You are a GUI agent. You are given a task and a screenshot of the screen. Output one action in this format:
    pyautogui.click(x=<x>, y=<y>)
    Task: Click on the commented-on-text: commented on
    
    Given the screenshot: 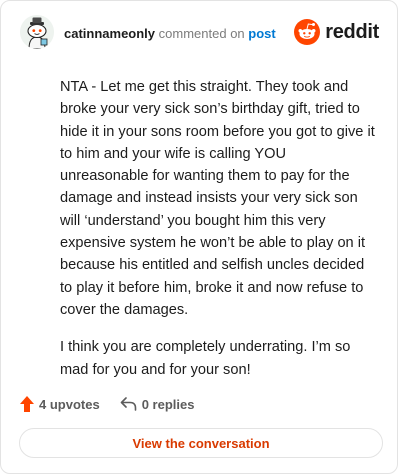 What is the action you would take?
    pyautogui.click(x=201, y=33)
    